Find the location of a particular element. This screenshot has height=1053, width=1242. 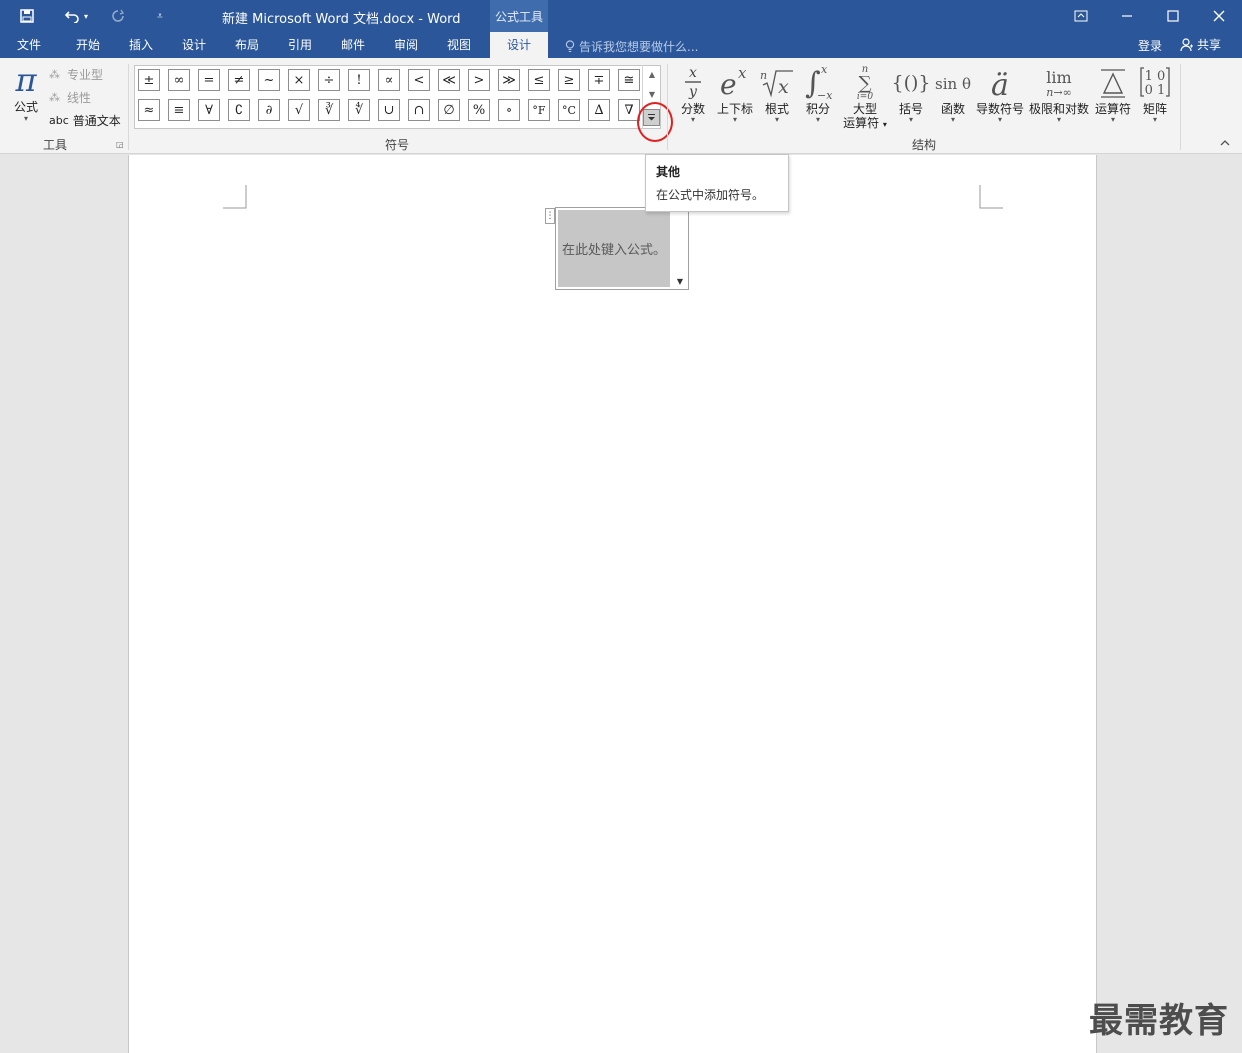

professional-button: ⁂ 专业型 is located at coordinates (76, 74).